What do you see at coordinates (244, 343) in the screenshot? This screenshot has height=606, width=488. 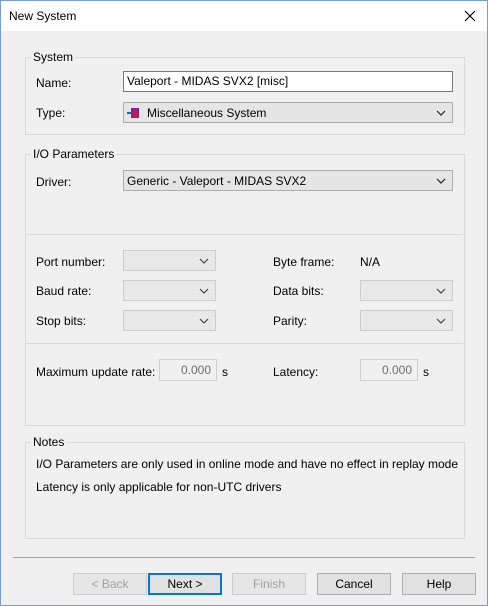 I see `io-divider-bottom` at bounding box center [244, 343].